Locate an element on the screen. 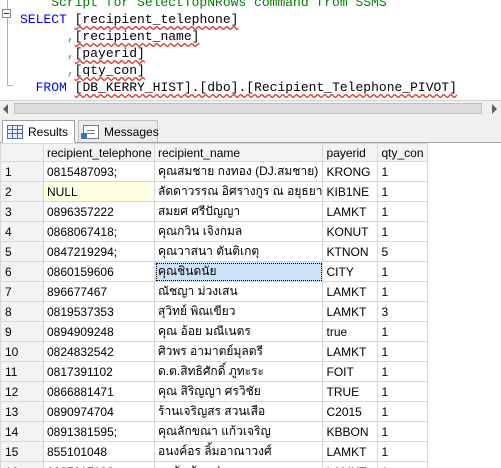 The image size is (501, 468). row-number: 7 is located at coordinates (22, 291).